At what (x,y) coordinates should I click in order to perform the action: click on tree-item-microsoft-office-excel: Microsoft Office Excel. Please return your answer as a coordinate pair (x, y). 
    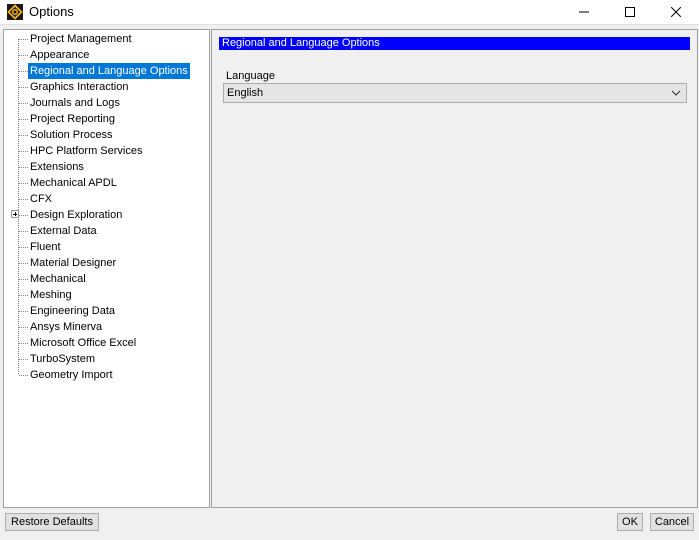
    Looking at the image, I should click on (106, 343).